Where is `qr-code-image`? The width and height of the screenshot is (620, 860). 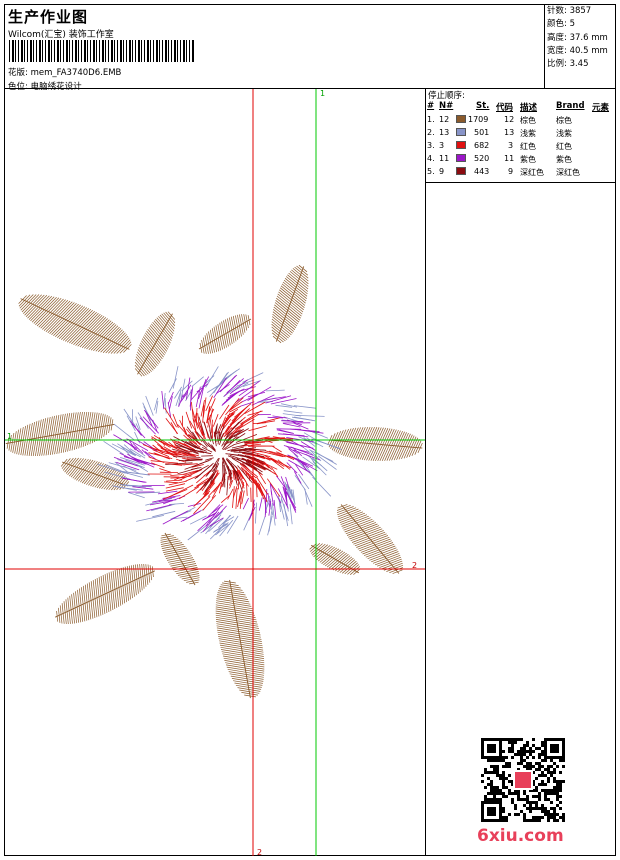
qr-code-image is located at coordinates (523, 780).